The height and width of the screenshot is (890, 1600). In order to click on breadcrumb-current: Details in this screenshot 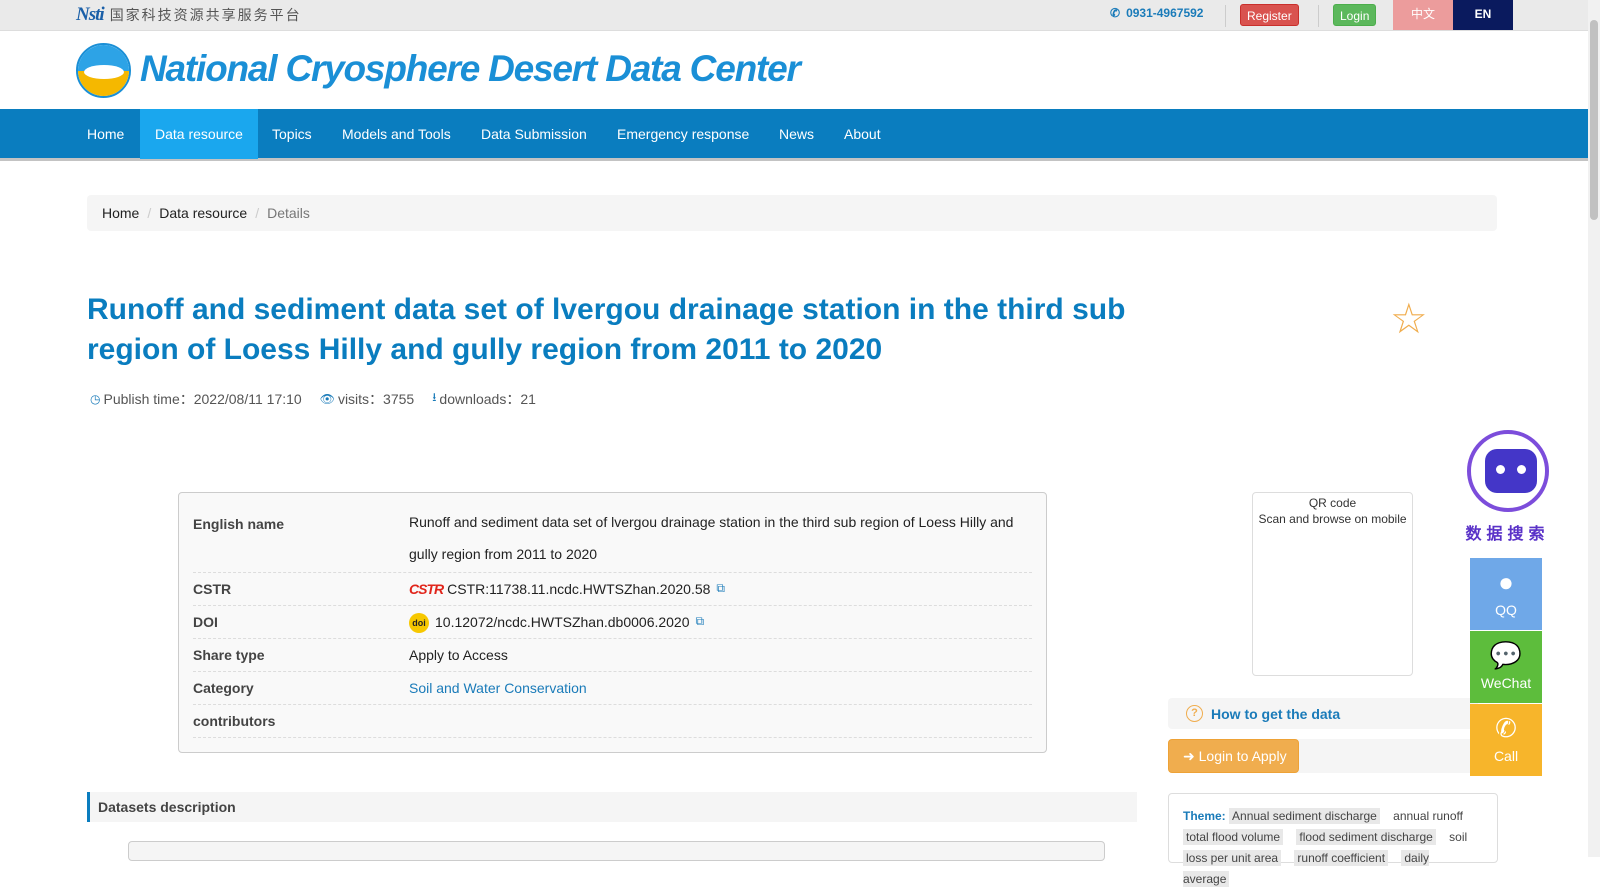, I will do `click(288, 213)`.